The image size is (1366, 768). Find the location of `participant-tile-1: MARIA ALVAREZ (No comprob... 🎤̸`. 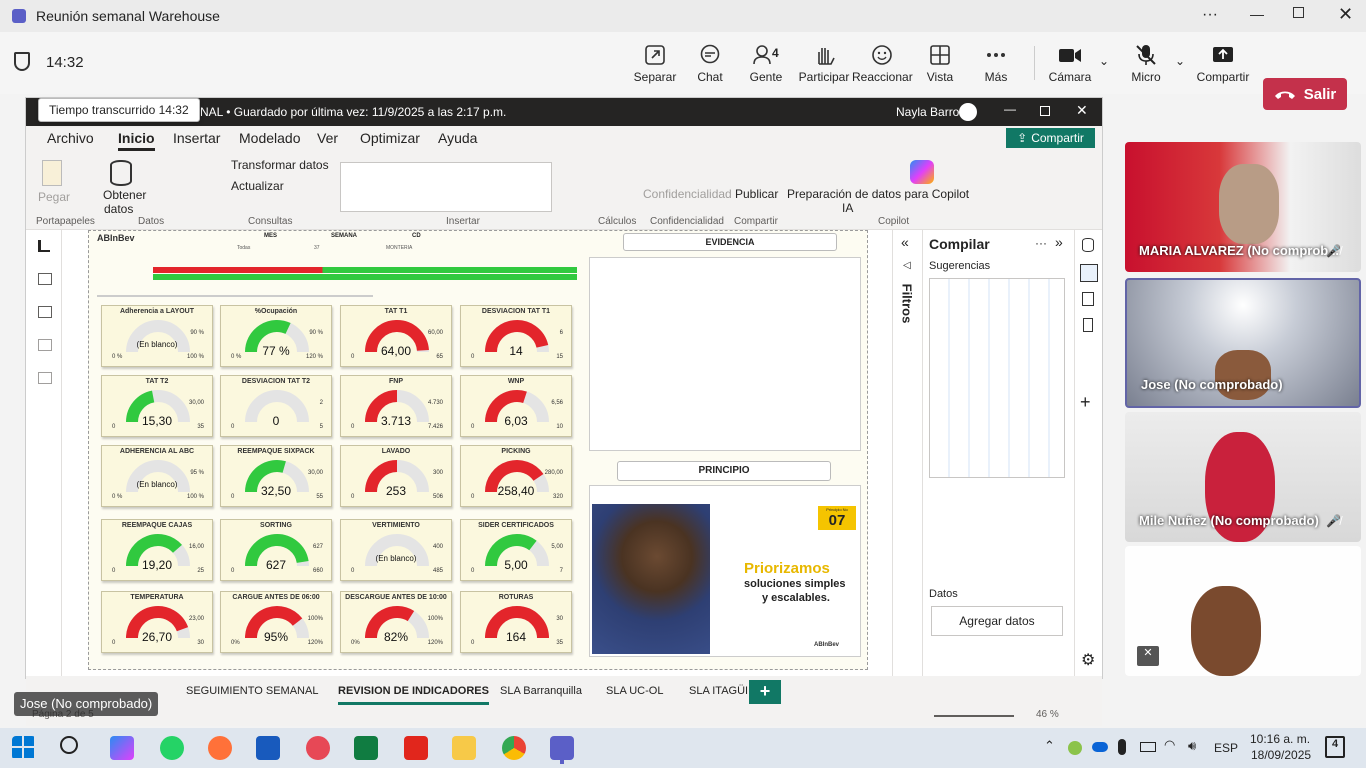

participant-tile-1: MARIA ALVAREZ (No comprob... 🎤̸ is located at coordinates (1243, 207).